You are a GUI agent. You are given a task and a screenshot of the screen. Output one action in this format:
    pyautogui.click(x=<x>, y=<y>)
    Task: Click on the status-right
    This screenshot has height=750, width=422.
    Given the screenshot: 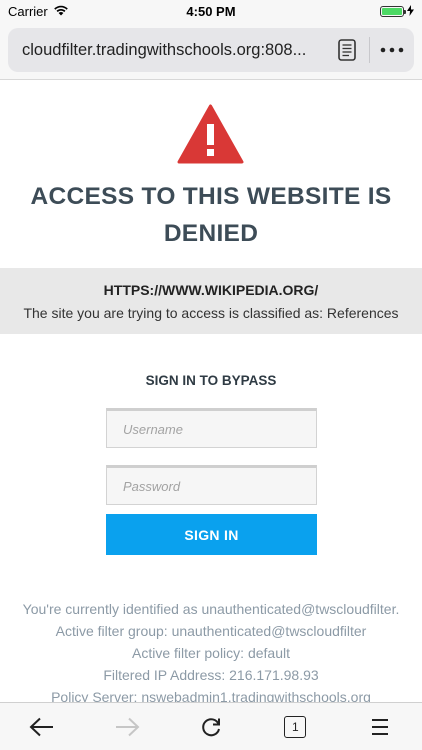 What is the action you would take?
    pyautogui.click(x=397, y=11)
    